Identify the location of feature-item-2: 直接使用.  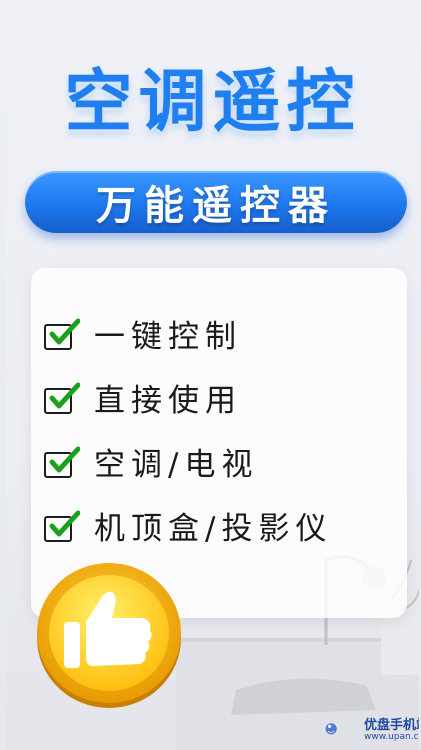
(143, 398).